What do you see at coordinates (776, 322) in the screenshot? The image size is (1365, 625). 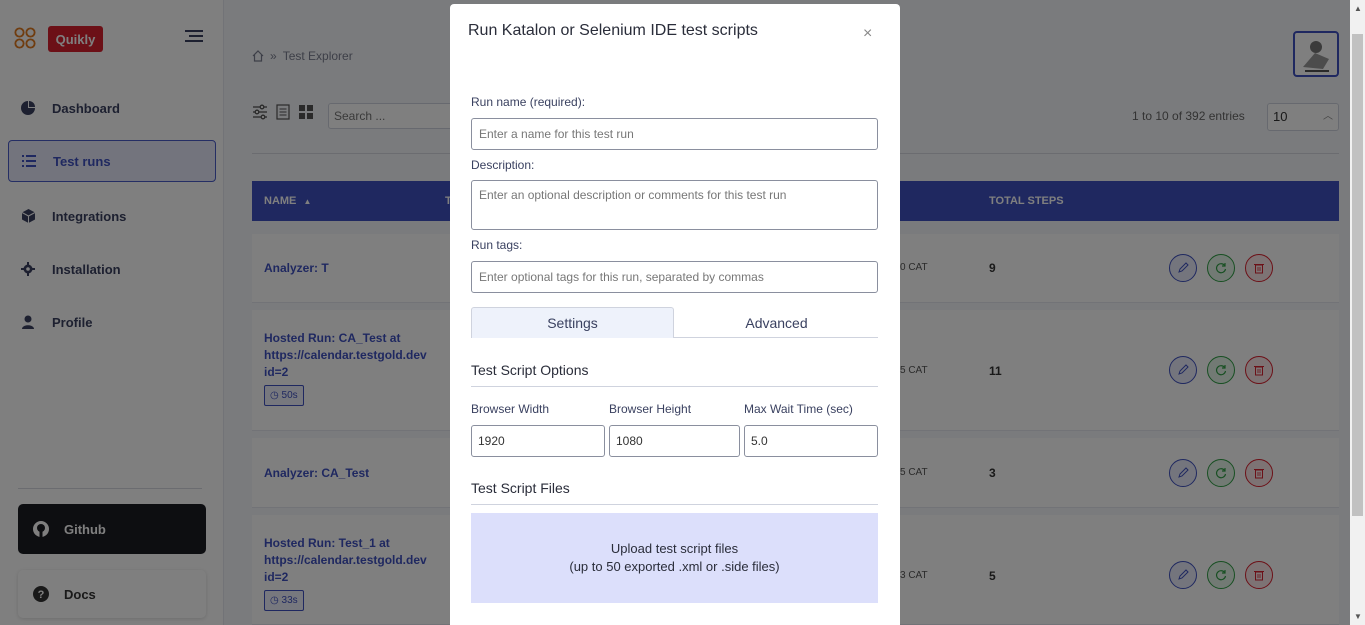 I see `tab-advanced: Advanced` at bounding box center [776, 322].